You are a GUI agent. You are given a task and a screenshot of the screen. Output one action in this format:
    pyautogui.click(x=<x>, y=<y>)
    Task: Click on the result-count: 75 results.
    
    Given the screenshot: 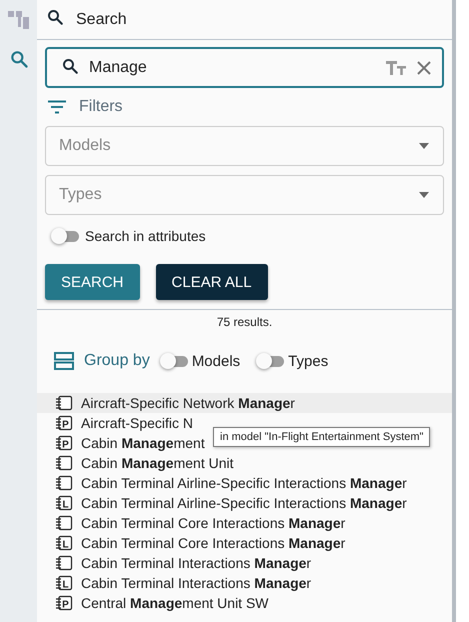 What is the action you would take?
    pyautogui.click(x=245, y=322)
    